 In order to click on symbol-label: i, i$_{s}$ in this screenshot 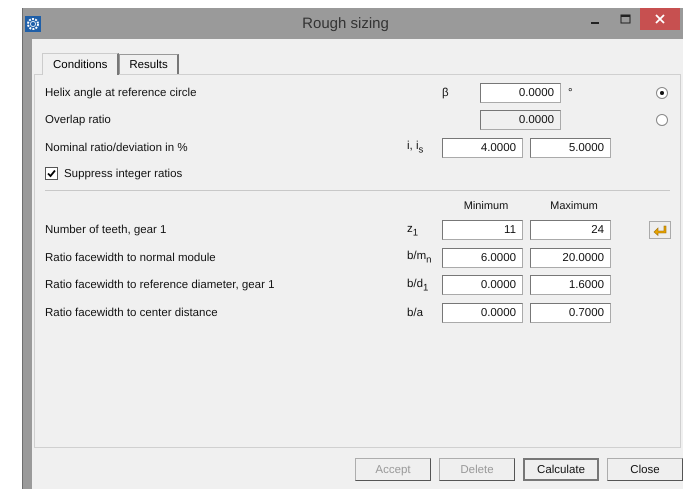, I will do `click(415, 146)`.